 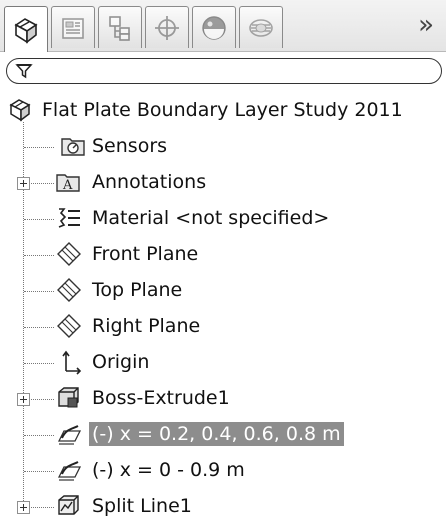 I want to click on configurationmanager-tab, so click(x=120, y=27).